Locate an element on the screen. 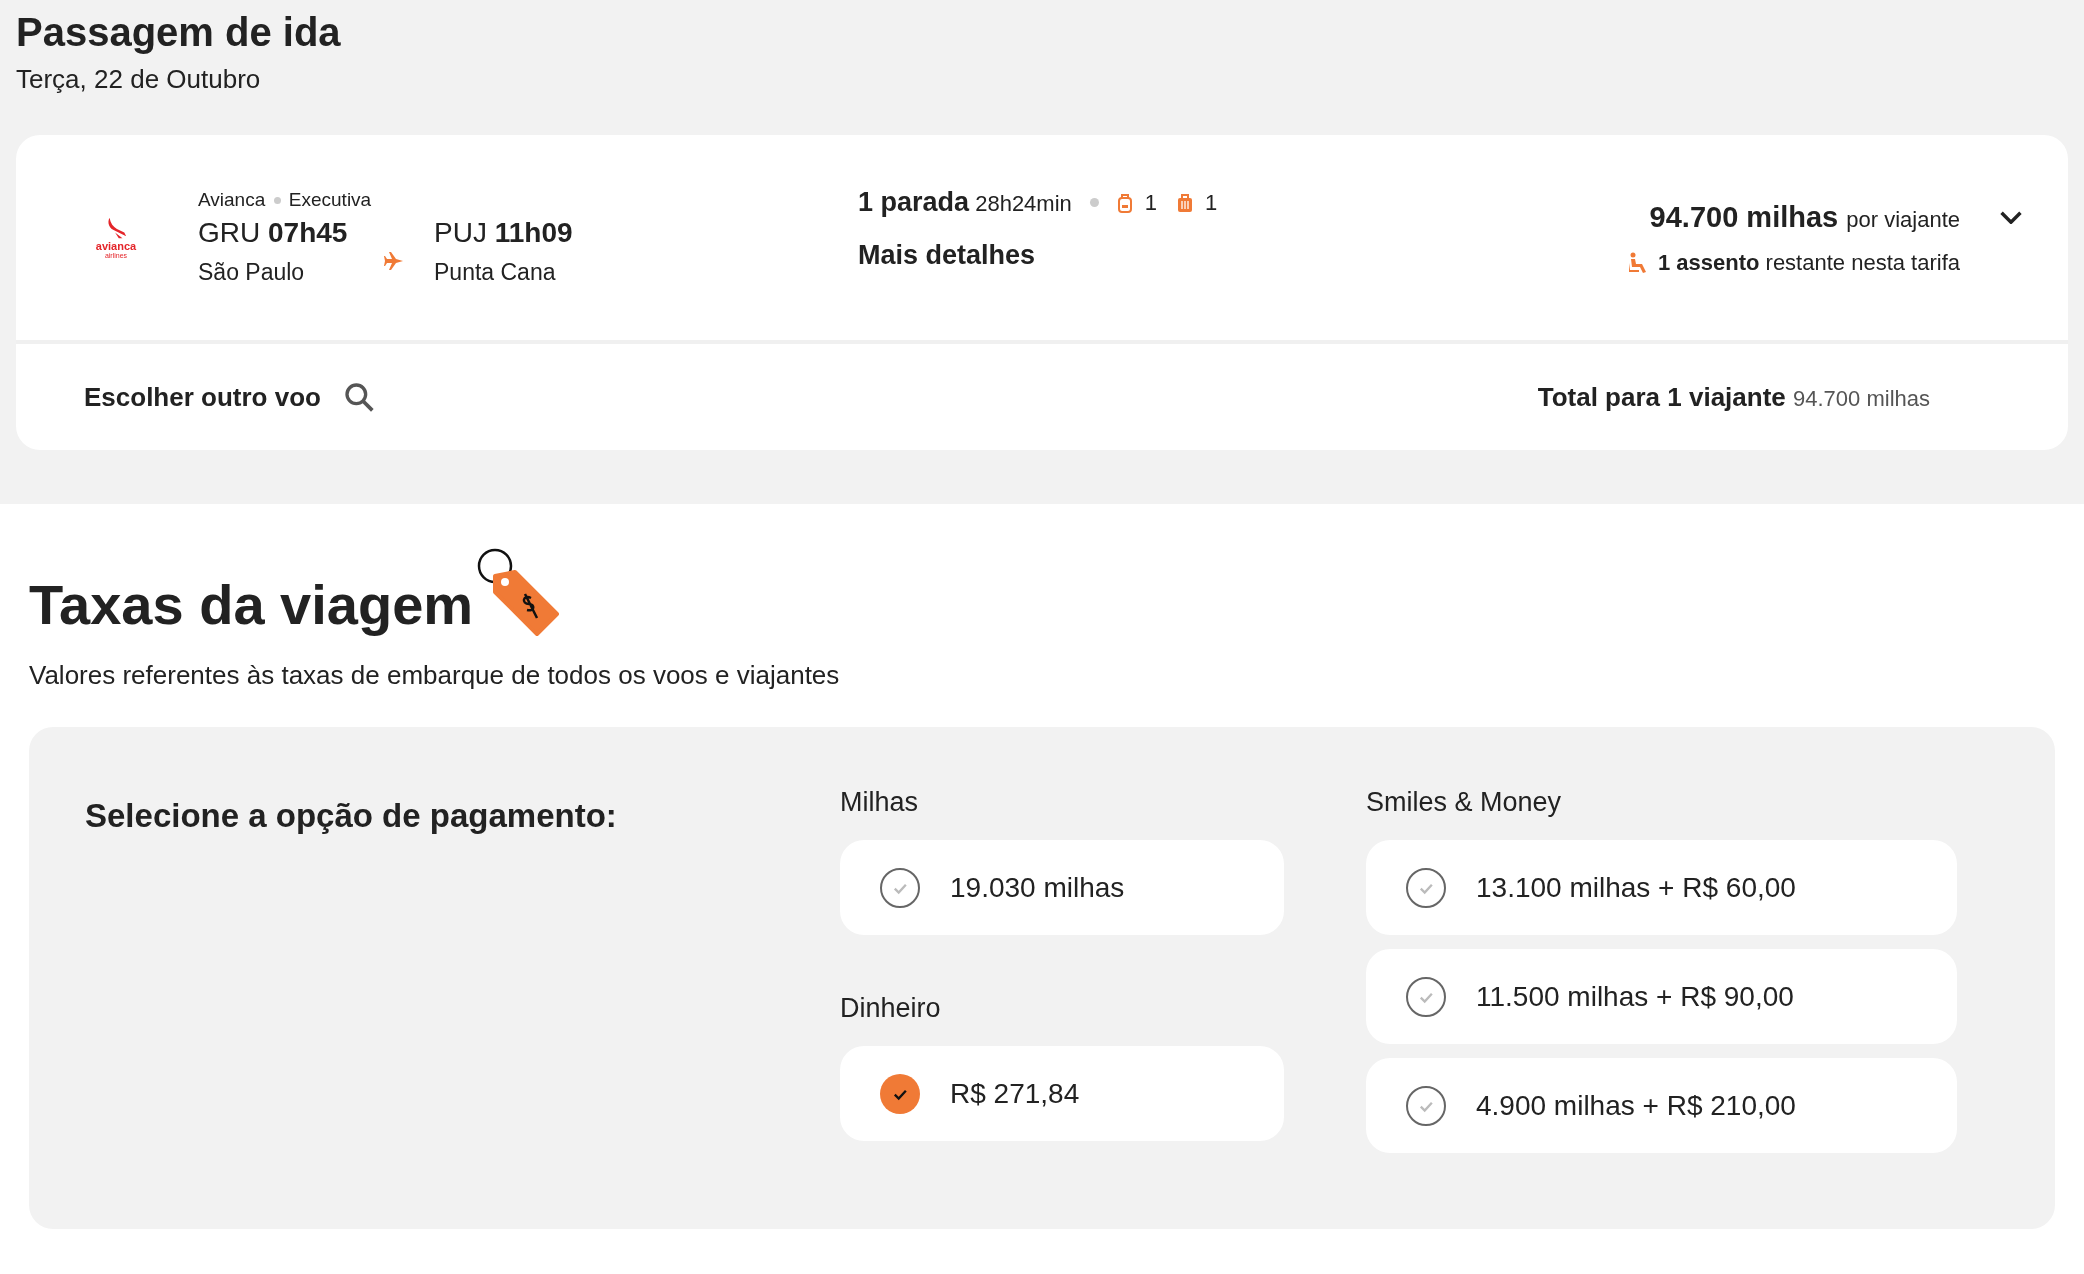  payment-group-label: Milhas is located at coordinates (880, 802).